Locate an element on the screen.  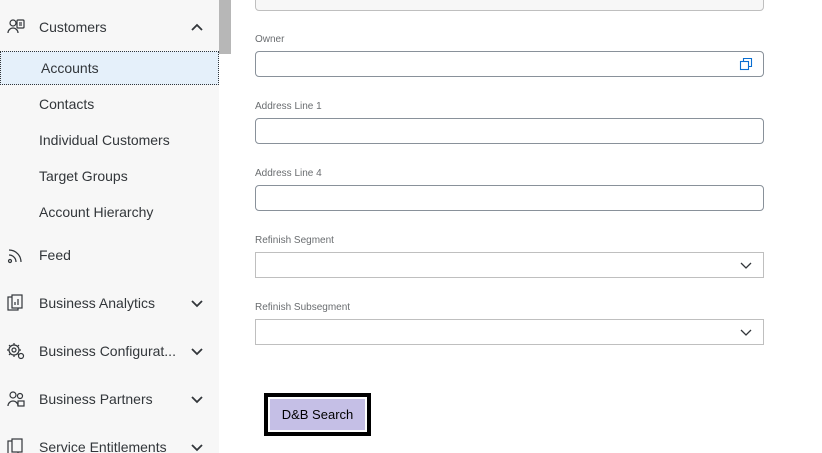
refinish-subsegment-label: Refinish Subsegment is located at coordinates (303, 307).